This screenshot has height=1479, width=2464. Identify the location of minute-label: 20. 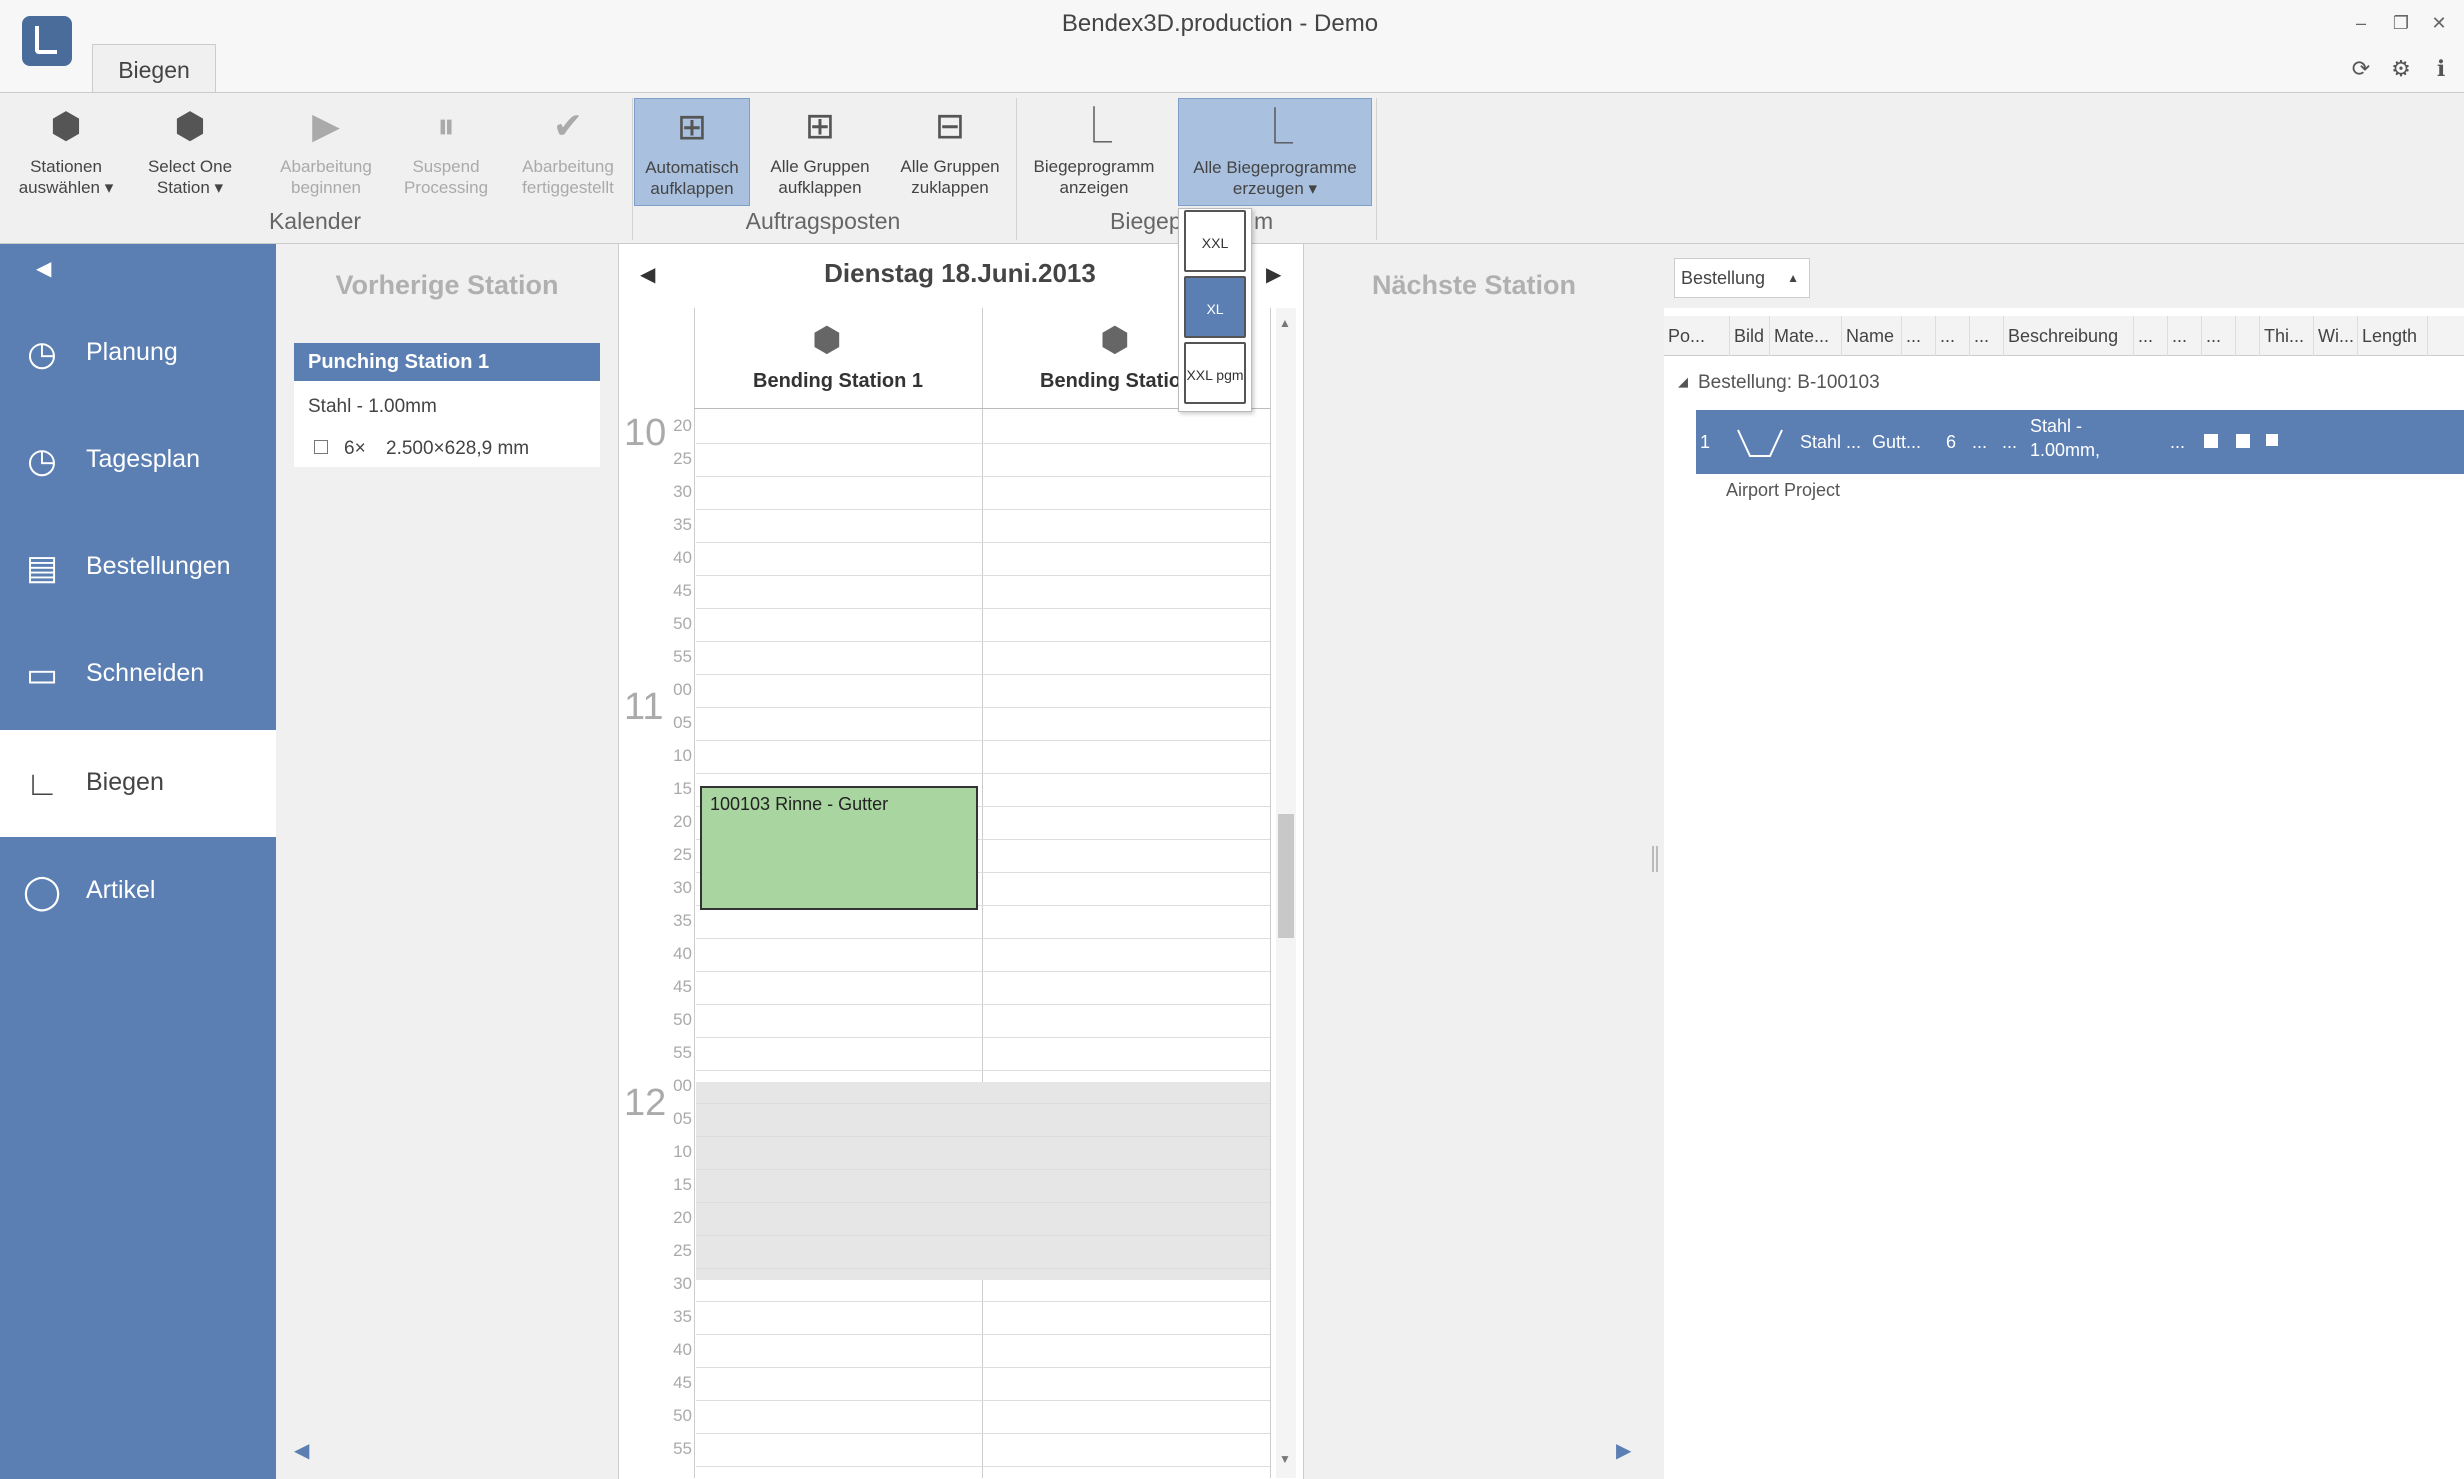
(682, 1217).